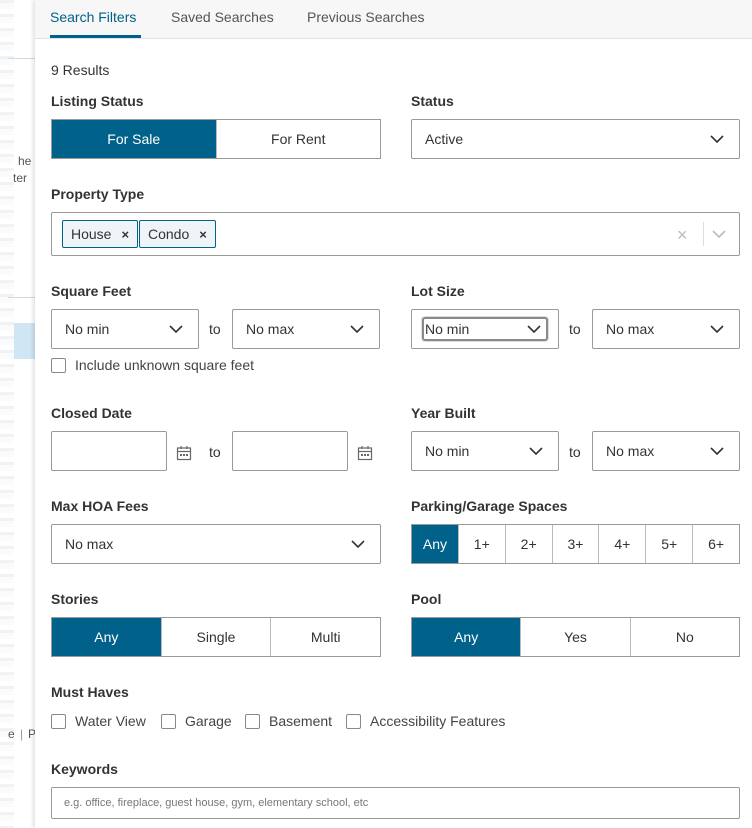  I want to click on parking-toggle: Any 1+ 2+ 3+ 4+ 5+ 6+, so click(575, 544).